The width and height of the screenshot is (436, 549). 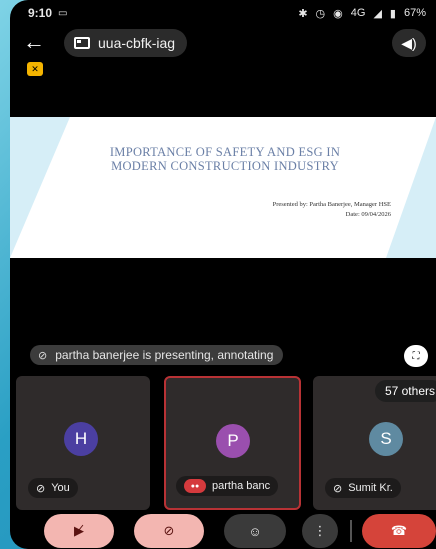 What do you see at coordinates (223, 43) in the screenshot?
I see `meeting-top-bar: ← uua-cbfk-iag ◀)` at bounding box center [223, 43].